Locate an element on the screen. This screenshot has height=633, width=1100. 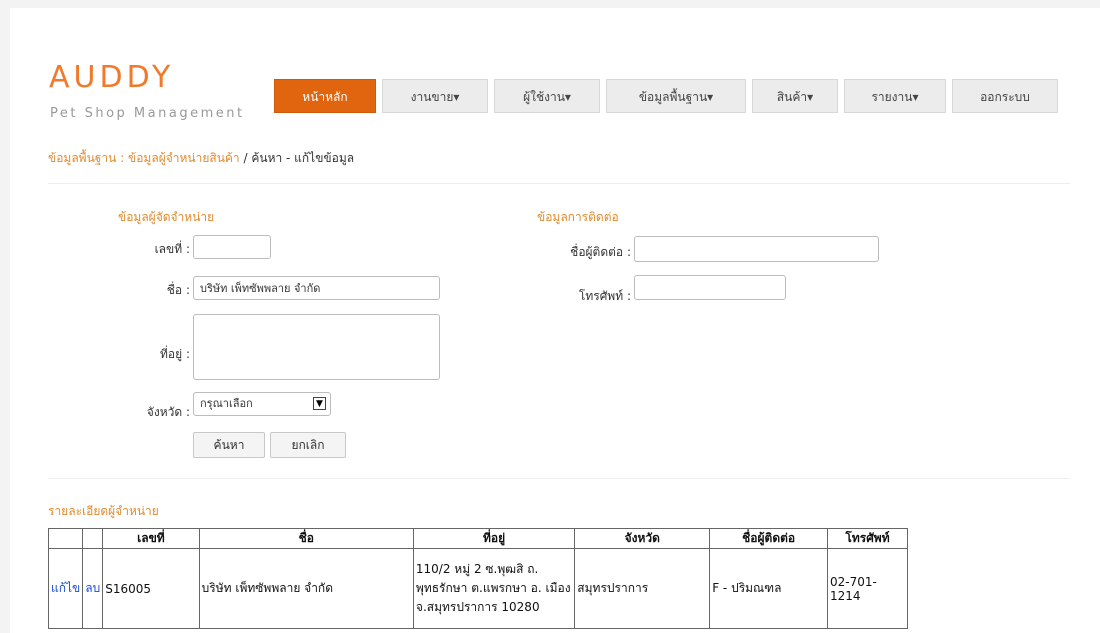
province-select: กรุณาเลือก ▼ is located at coordinates (262, 404).